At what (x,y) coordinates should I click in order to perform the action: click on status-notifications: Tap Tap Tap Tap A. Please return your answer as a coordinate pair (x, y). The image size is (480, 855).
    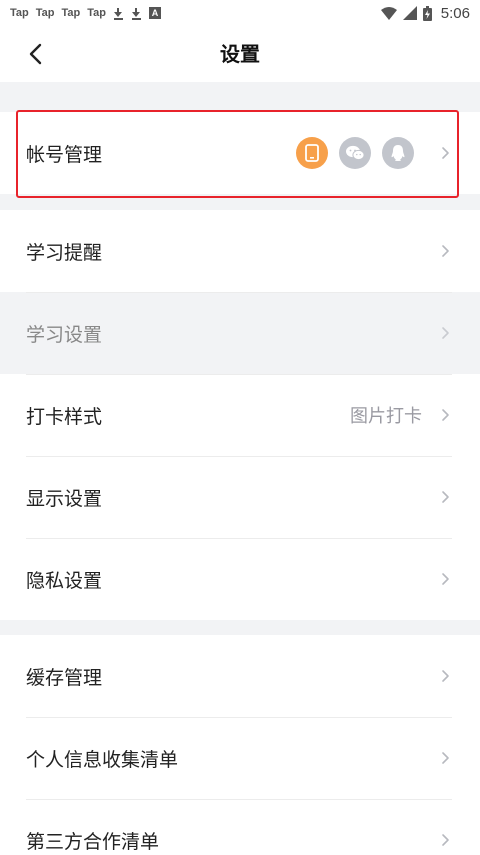
    Looking at the image, I should click on (85, 13).